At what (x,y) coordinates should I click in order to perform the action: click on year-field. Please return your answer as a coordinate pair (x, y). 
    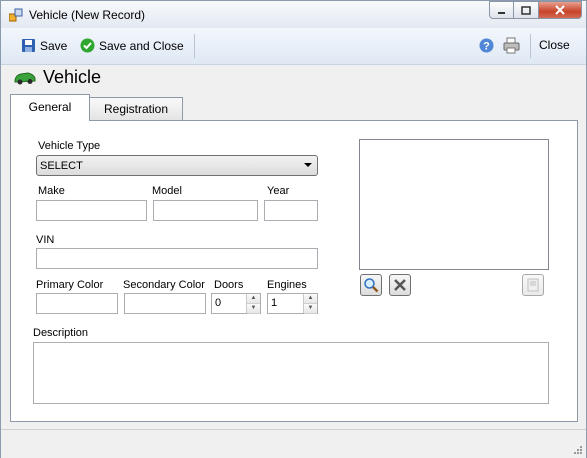
    Looking at the image, I should click on (291, 210).